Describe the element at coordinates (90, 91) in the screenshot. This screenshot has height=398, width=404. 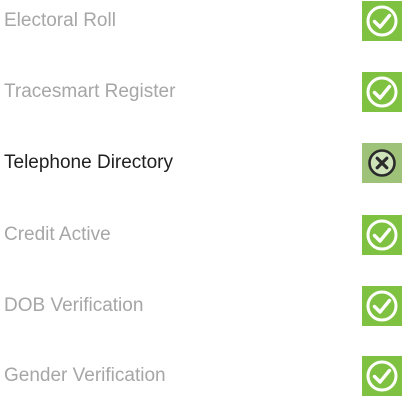
I see `check-label: Tracesmart Register` at that location.